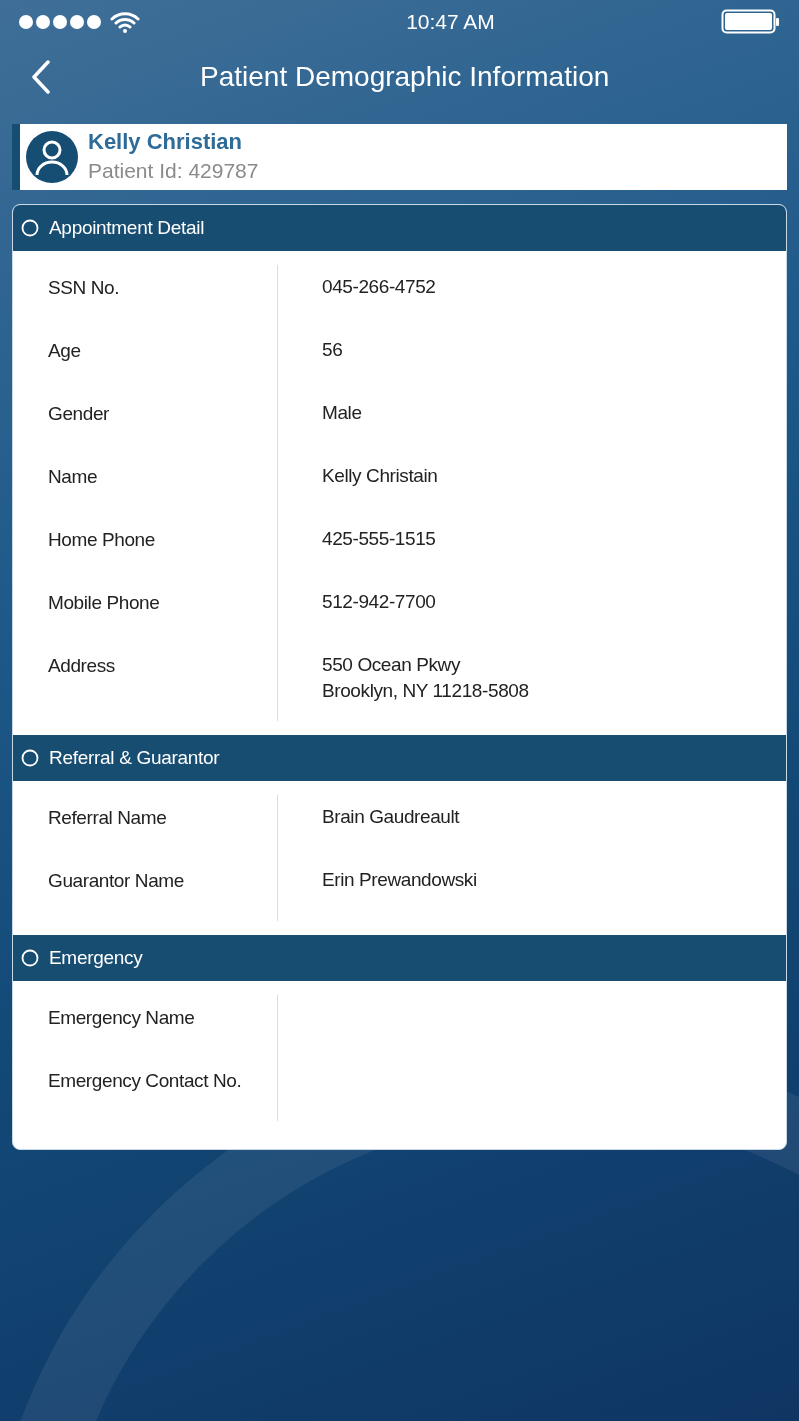 The width and height of the screenshot is (799, 1421). I want to click on field-label: Home Phone, so click(101, 540).